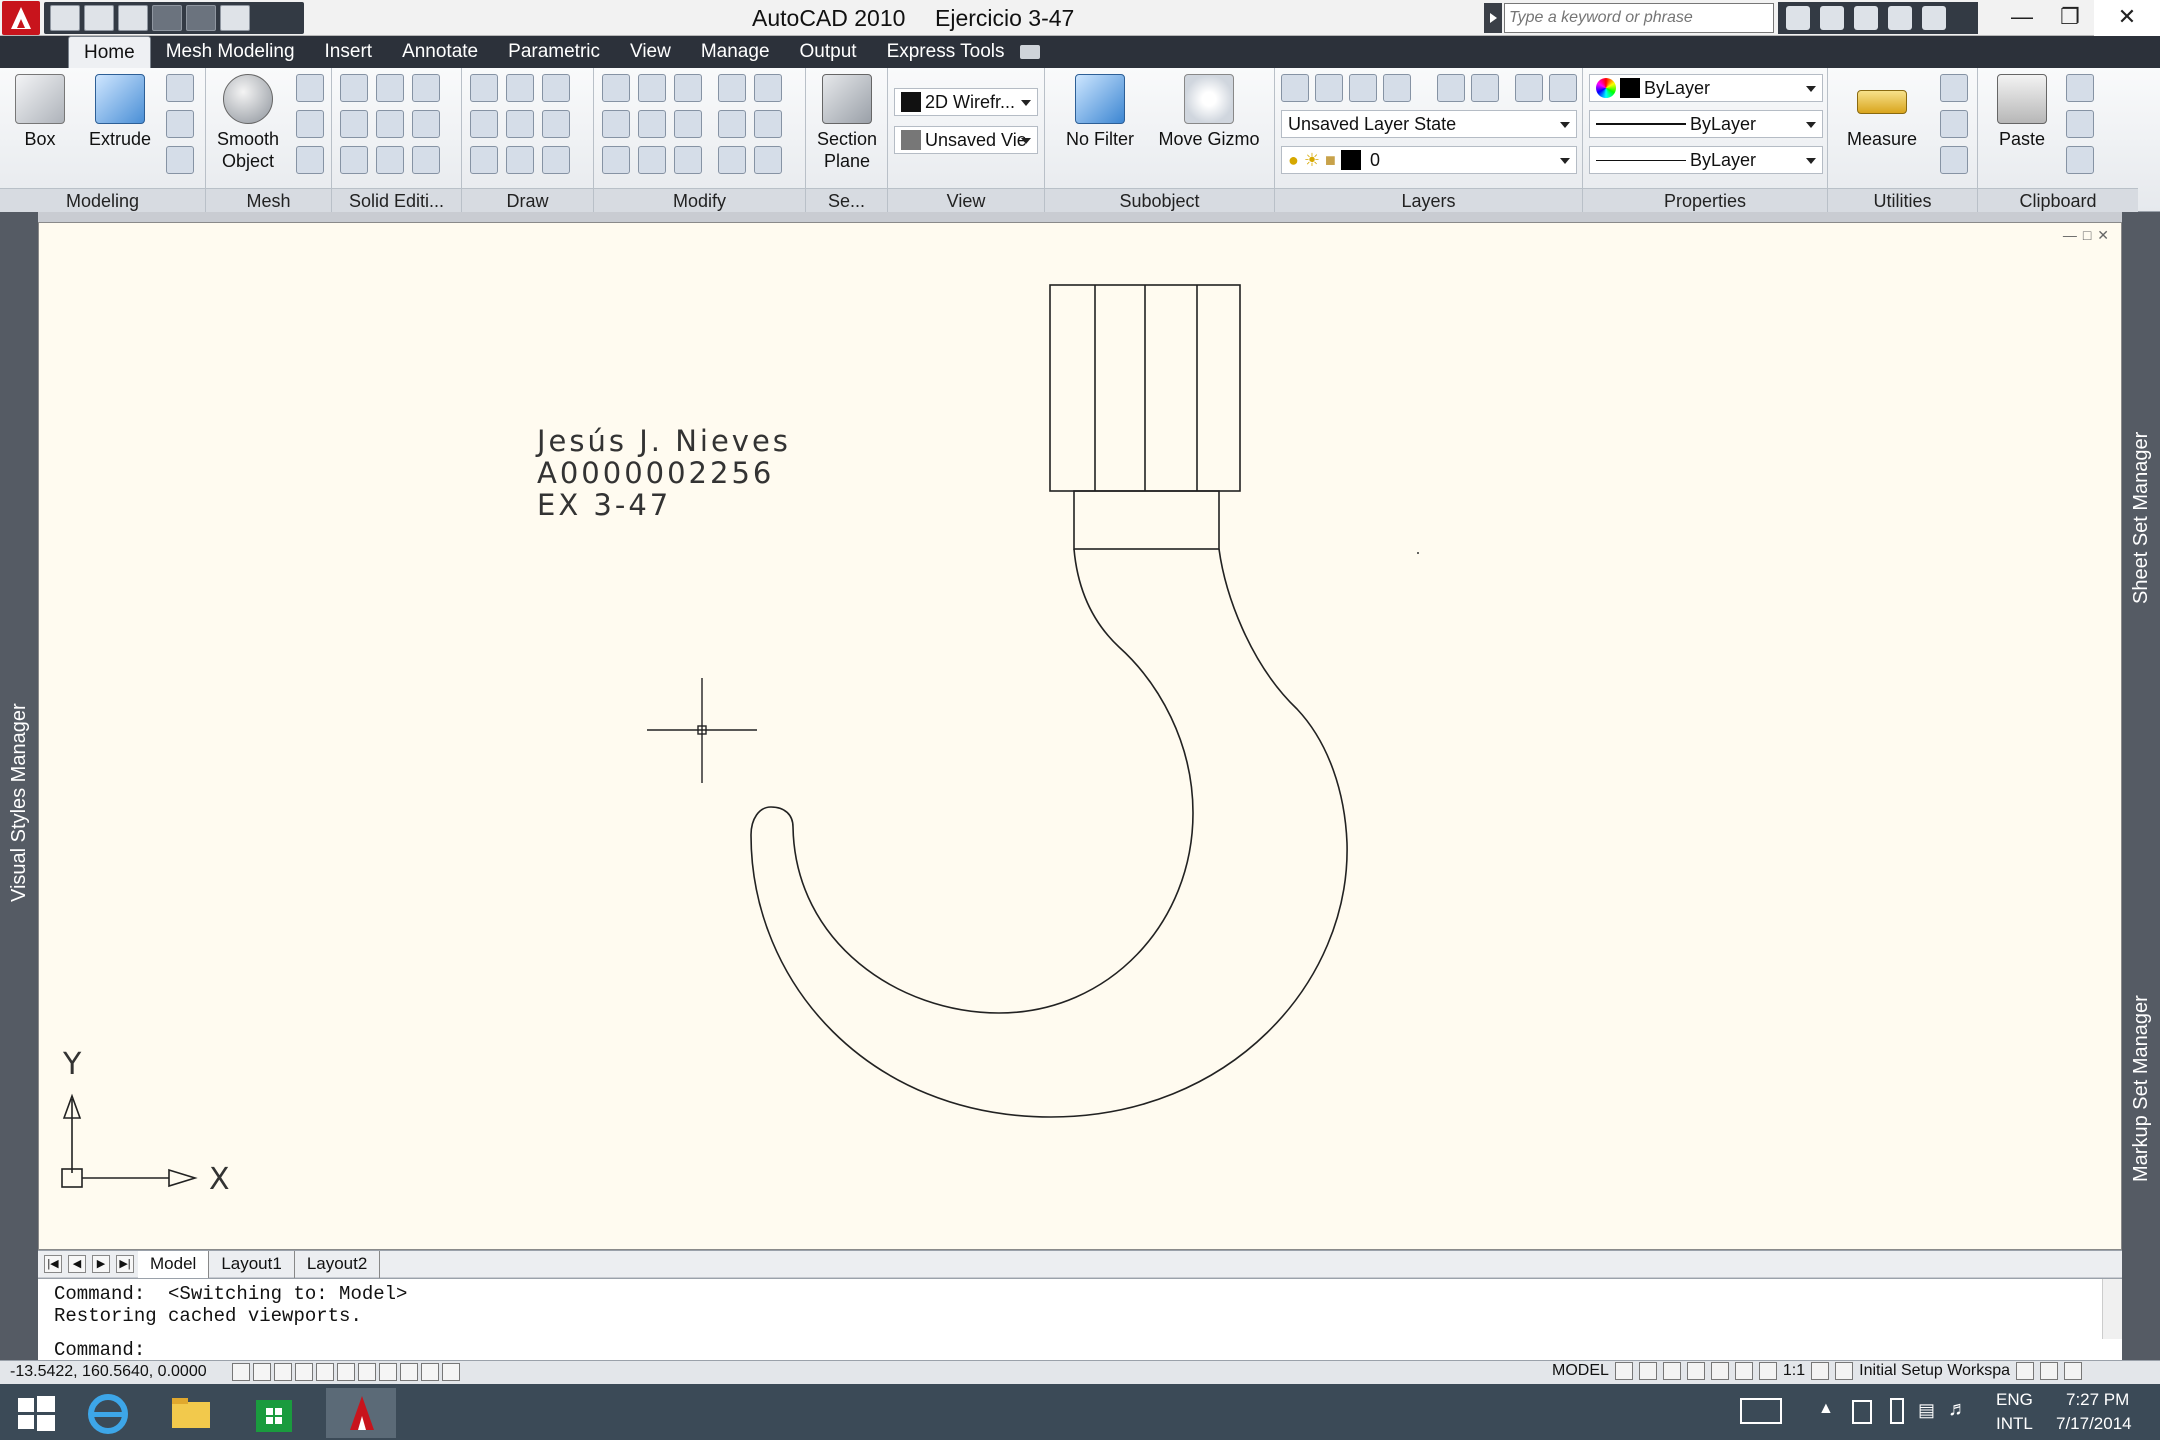 The width and height of the screenshot is (2160, 1440). Describe the element at coordinates (652, 124) in the screenshot. I see `3d-array-icon` at that location.